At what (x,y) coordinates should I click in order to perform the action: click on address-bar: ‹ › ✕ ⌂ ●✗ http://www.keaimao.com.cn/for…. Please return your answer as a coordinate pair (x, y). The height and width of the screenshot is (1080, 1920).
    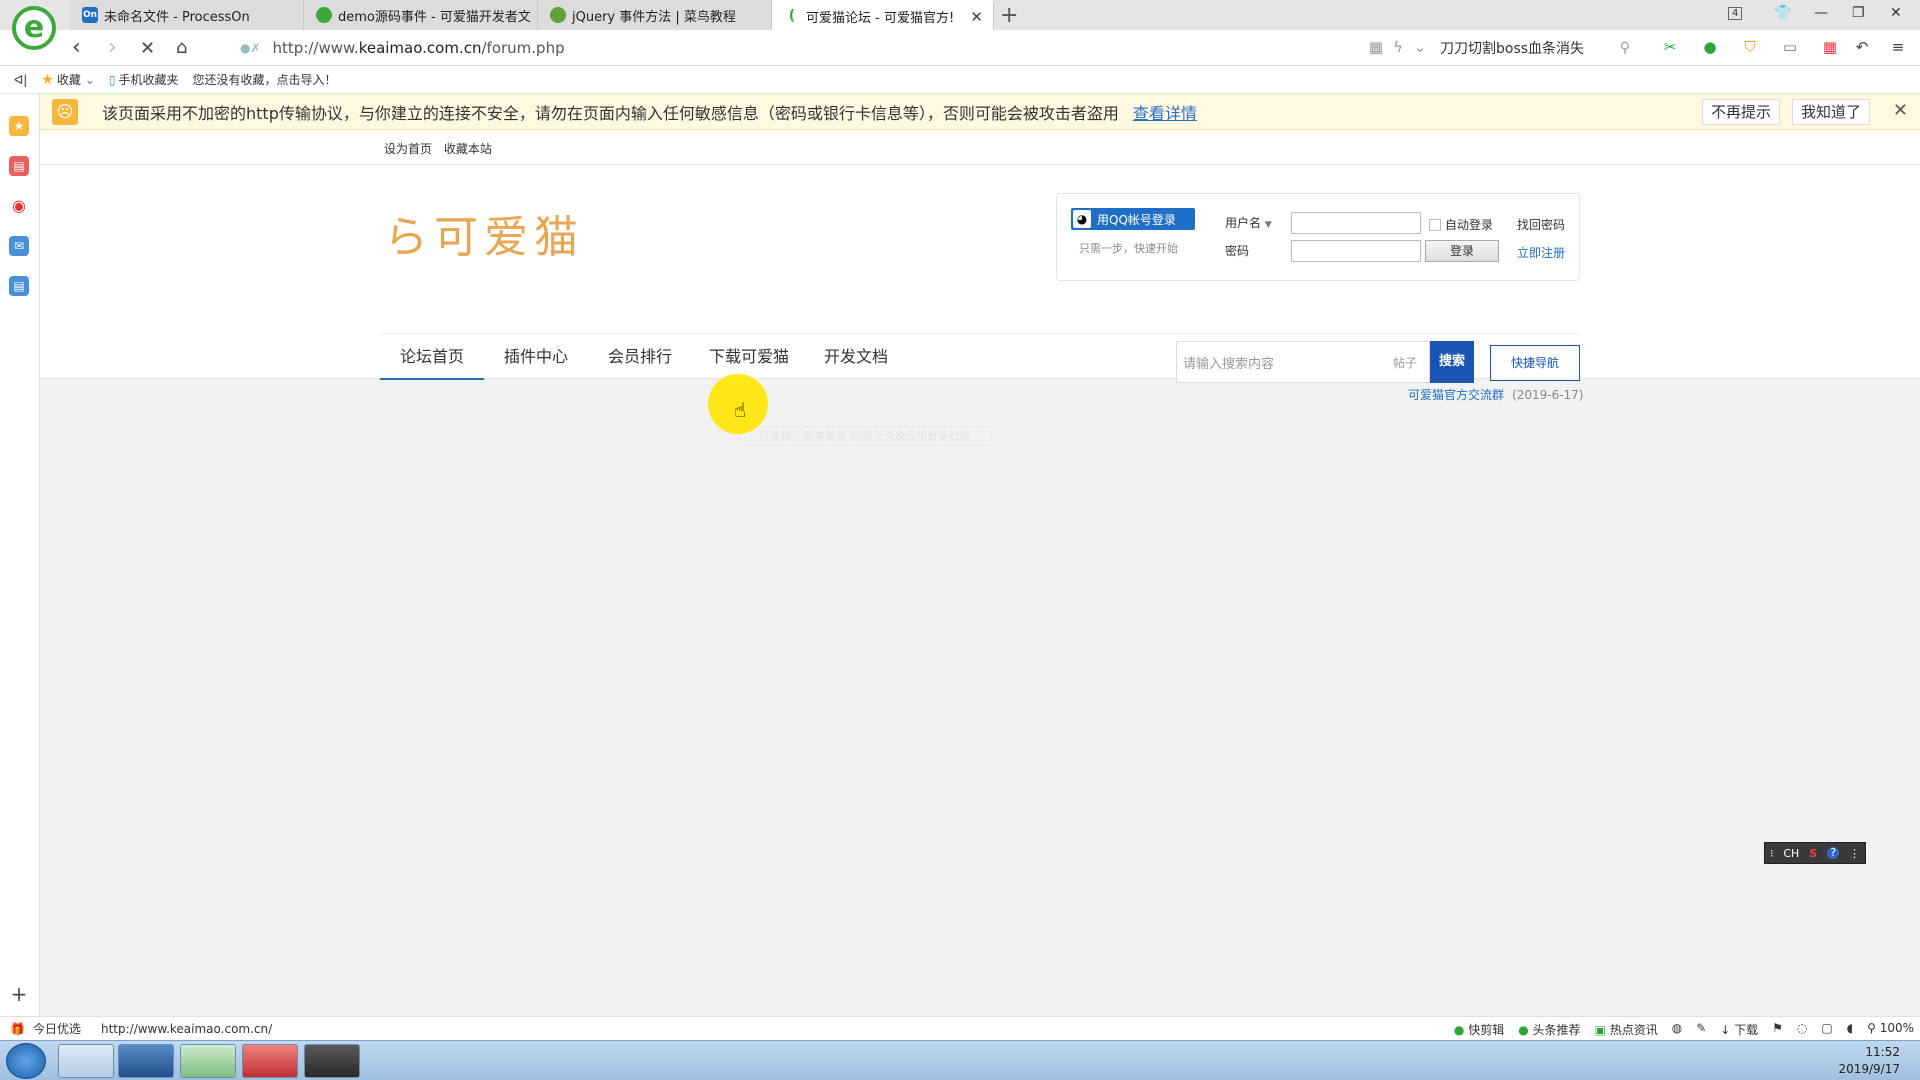
    Looking at the image, I should click on (960, 48).